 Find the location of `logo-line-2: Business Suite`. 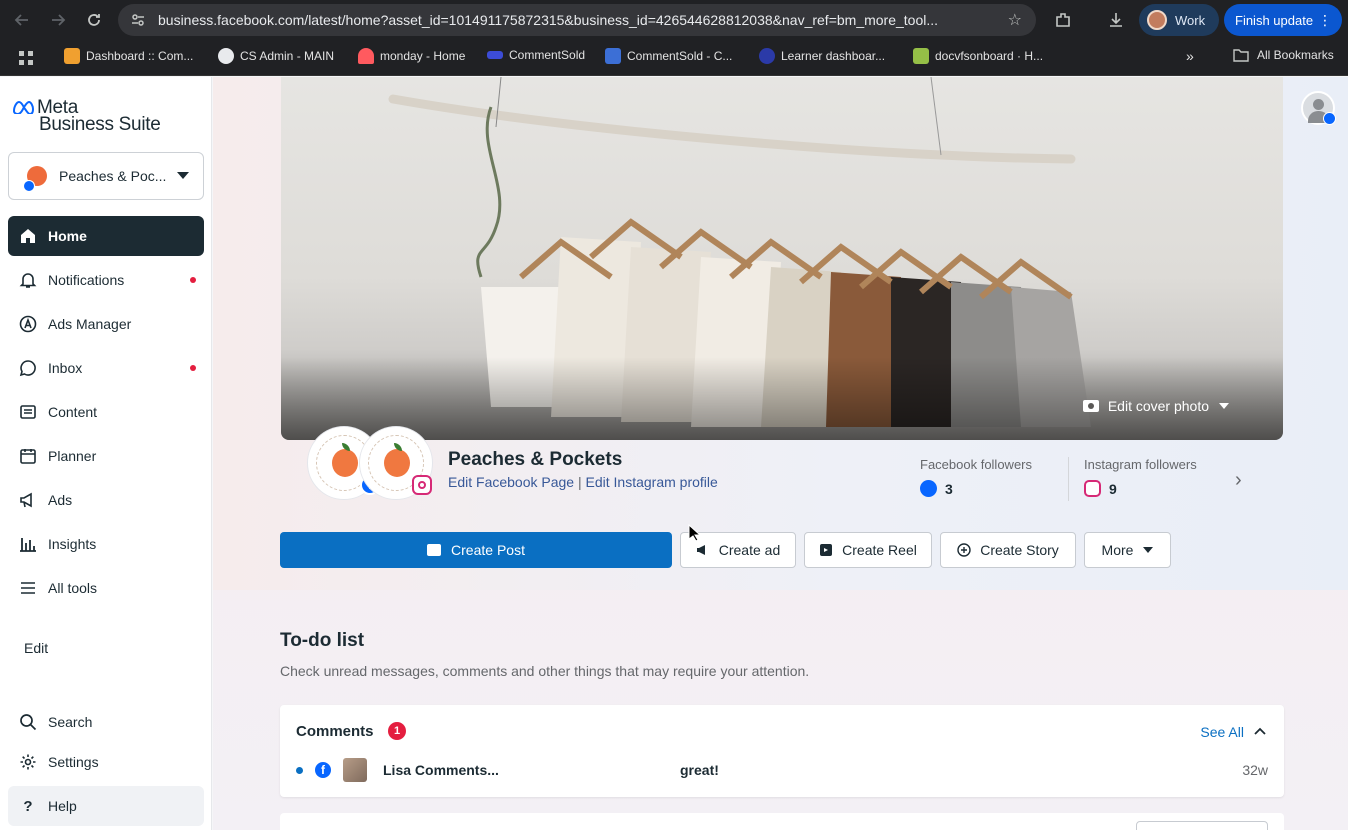

logo-line-2: Business Suite is located at coordinates (100, 124).